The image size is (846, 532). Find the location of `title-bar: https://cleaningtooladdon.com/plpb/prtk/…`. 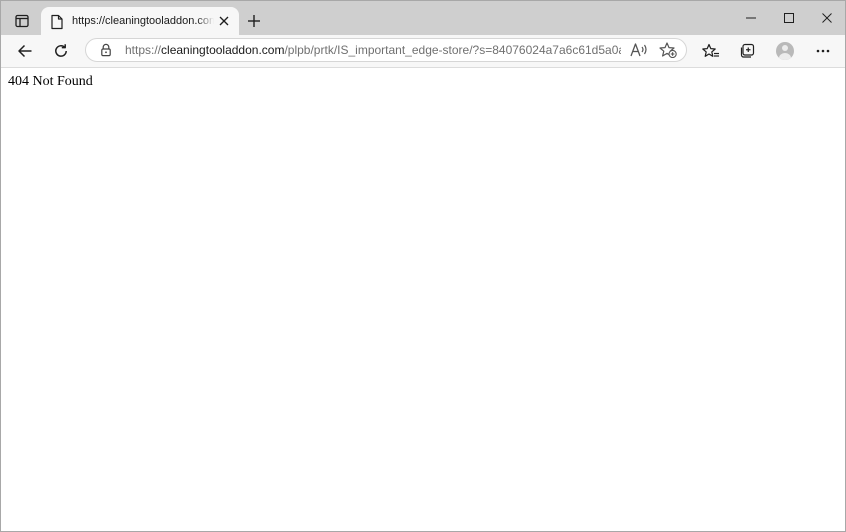

title-bar: https://cleaningtooladdon.com/plpb/prtk/… is located at coordinates (423, 18).